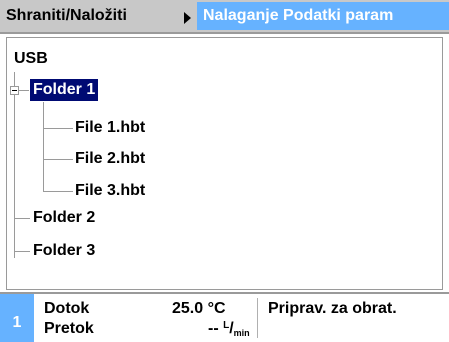 This screenshot has height=342, width=449. Describe the element at coordinates (31, 59) in the screenshot. I see `tree-root-usb: USB` at that location.